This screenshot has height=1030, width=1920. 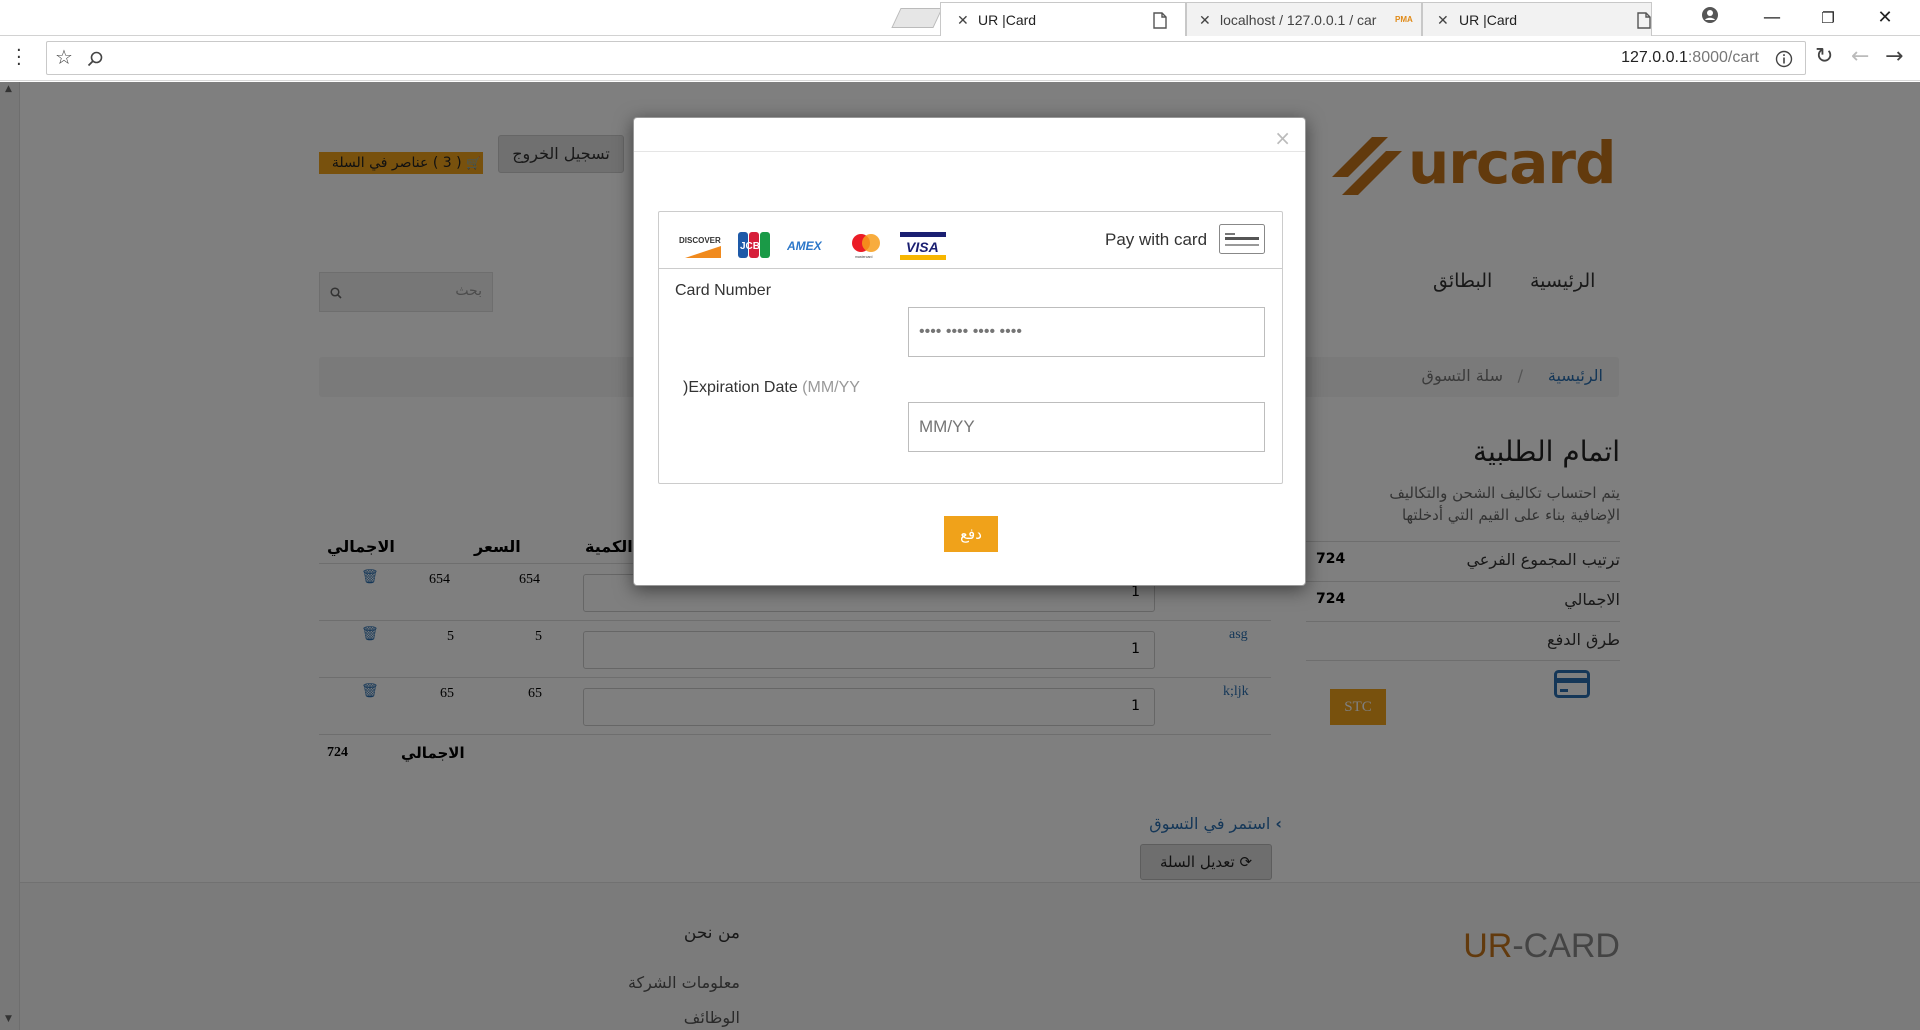 What do you see at coordinates (1824, 56) in the screenshot?
I see `reload-icon: ↻` at bounding box center [1824, 56].